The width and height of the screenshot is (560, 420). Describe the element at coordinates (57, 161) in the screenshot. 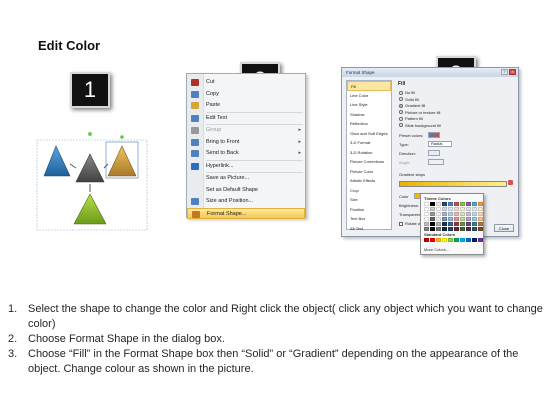

I see `blue-triangle` at that location.